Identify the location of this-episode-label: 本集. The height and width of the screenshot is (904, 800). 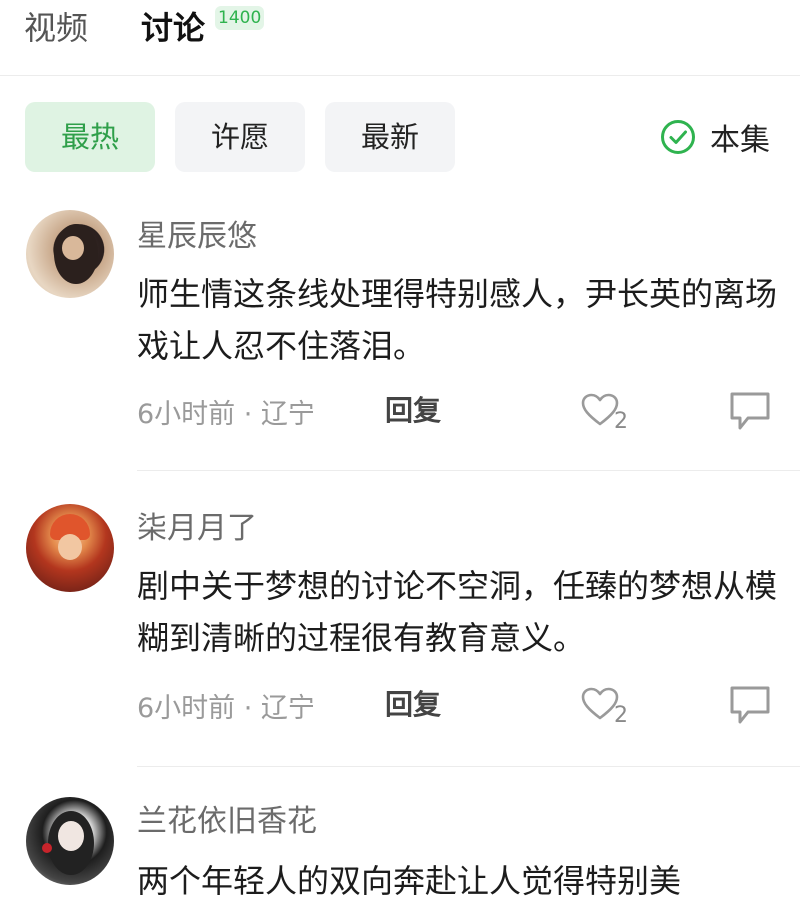
(740, 140).